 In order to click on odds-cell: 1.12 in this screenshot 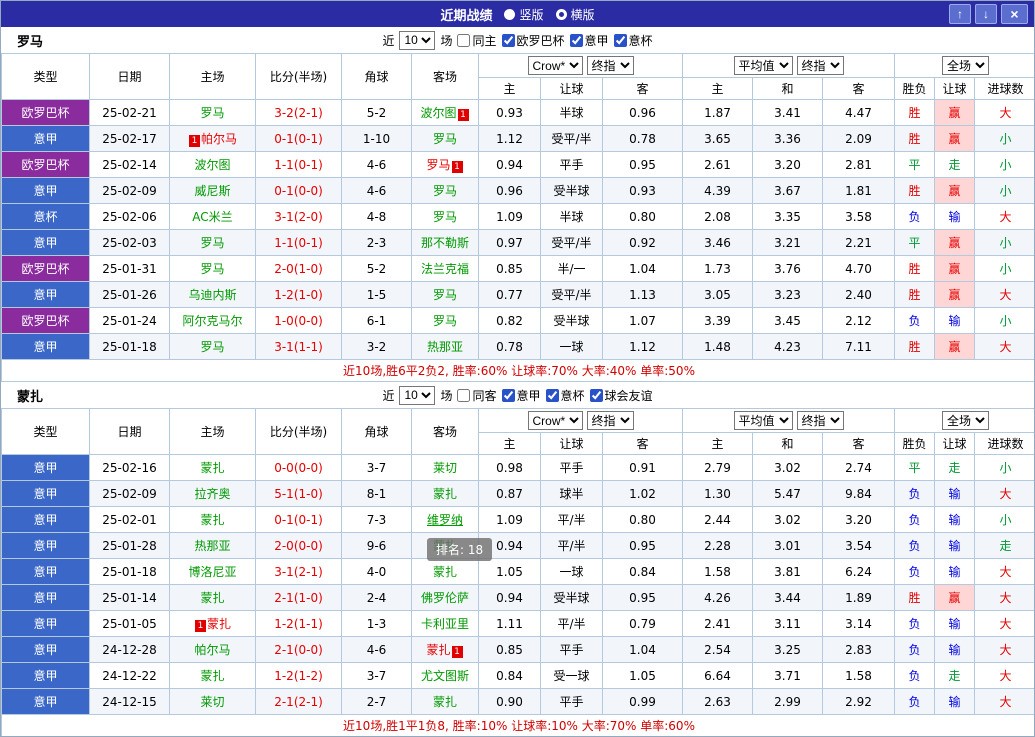, I will do `click(642, 346)`.